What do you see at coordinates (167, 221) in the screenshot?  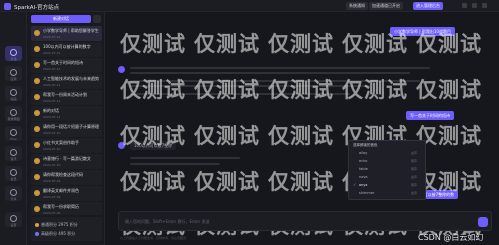 I see `input-placeholder: 输入您的问题，Shift+Enter 换行，Enter 发送` at bounding box center [167, 221].